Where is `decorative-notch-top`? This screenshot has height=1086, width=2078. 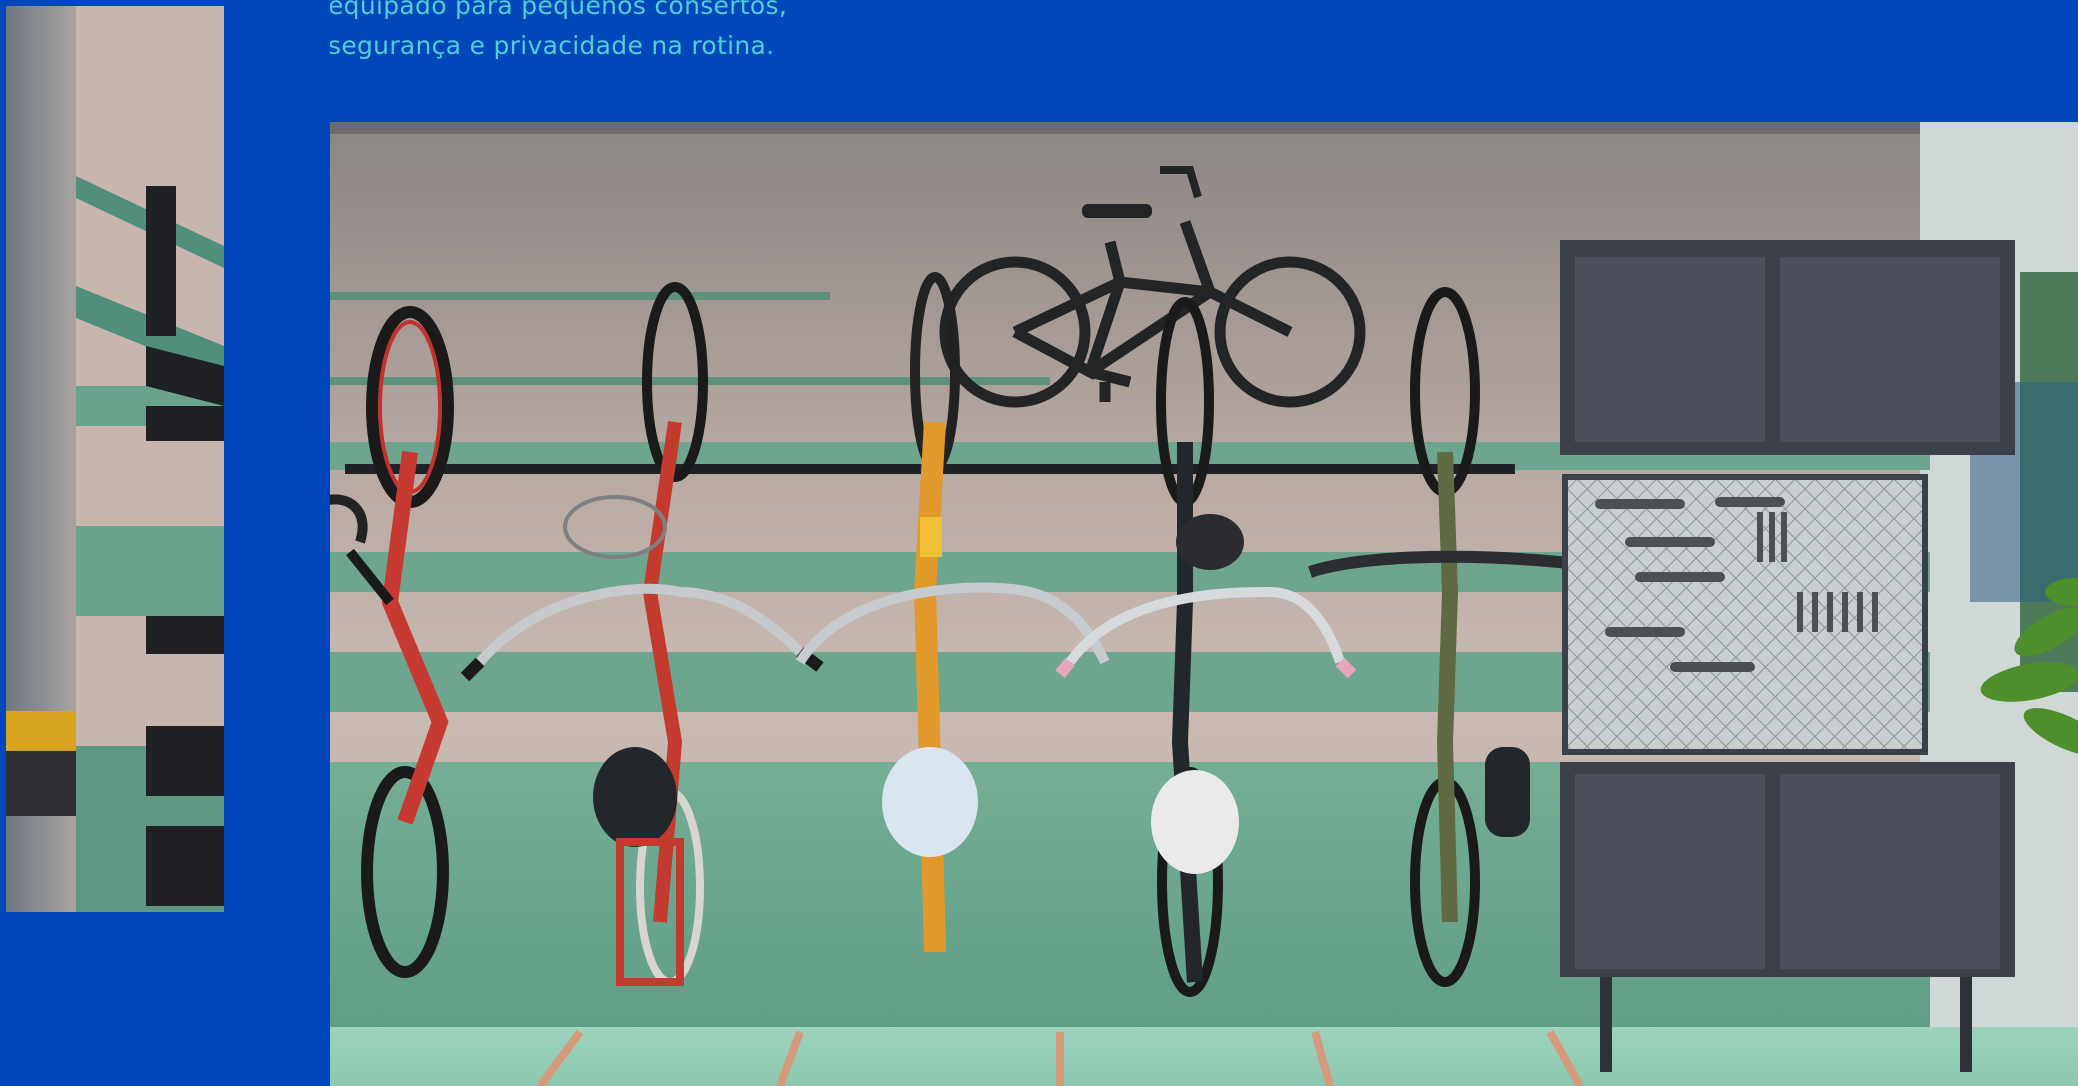
decorative-notch-top is located at coordinates (277, 250).